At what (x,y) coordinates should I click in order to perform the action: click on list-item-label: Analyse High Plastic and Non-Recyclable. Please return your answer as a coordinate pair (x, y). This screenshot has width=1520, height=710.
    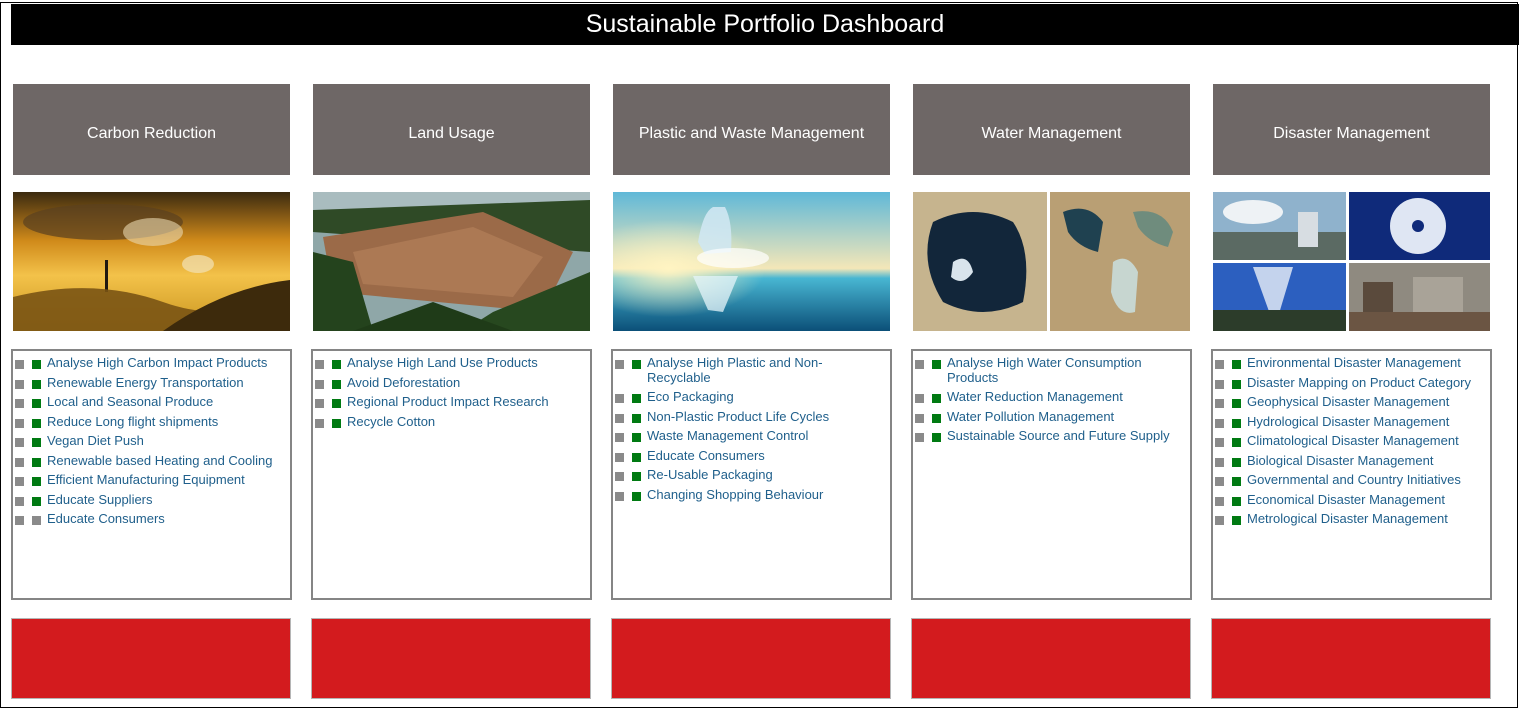
    Looking at the image, I should click on (735, 370).